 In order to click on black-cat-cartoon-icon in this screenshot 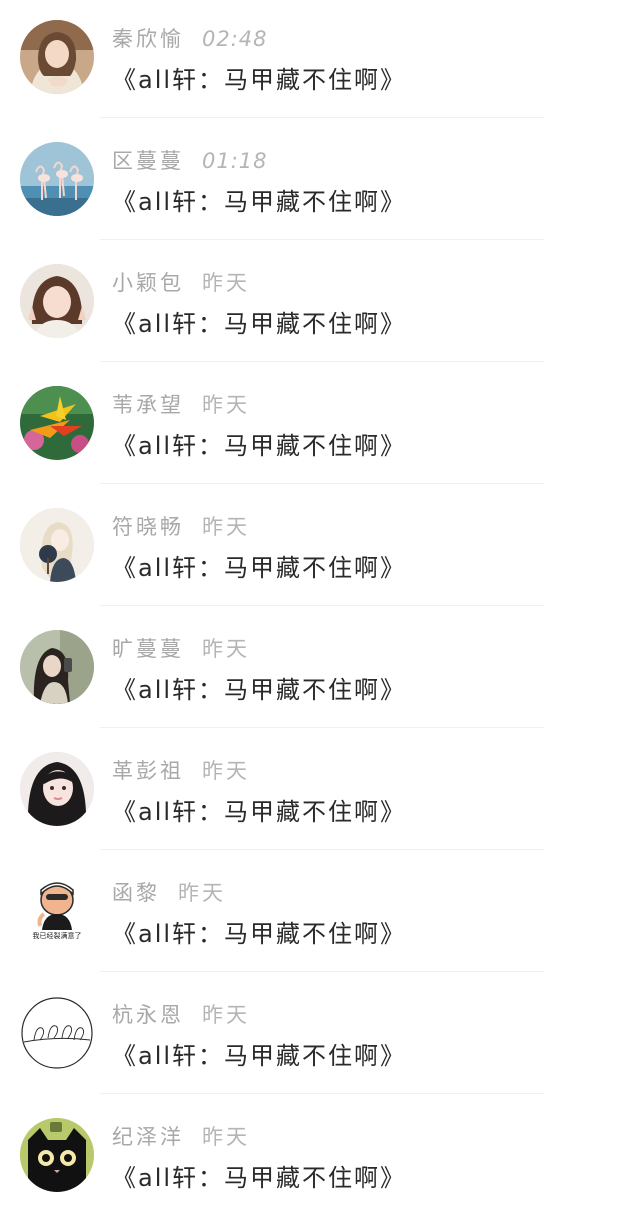, I will do `click(57, 1155)`.